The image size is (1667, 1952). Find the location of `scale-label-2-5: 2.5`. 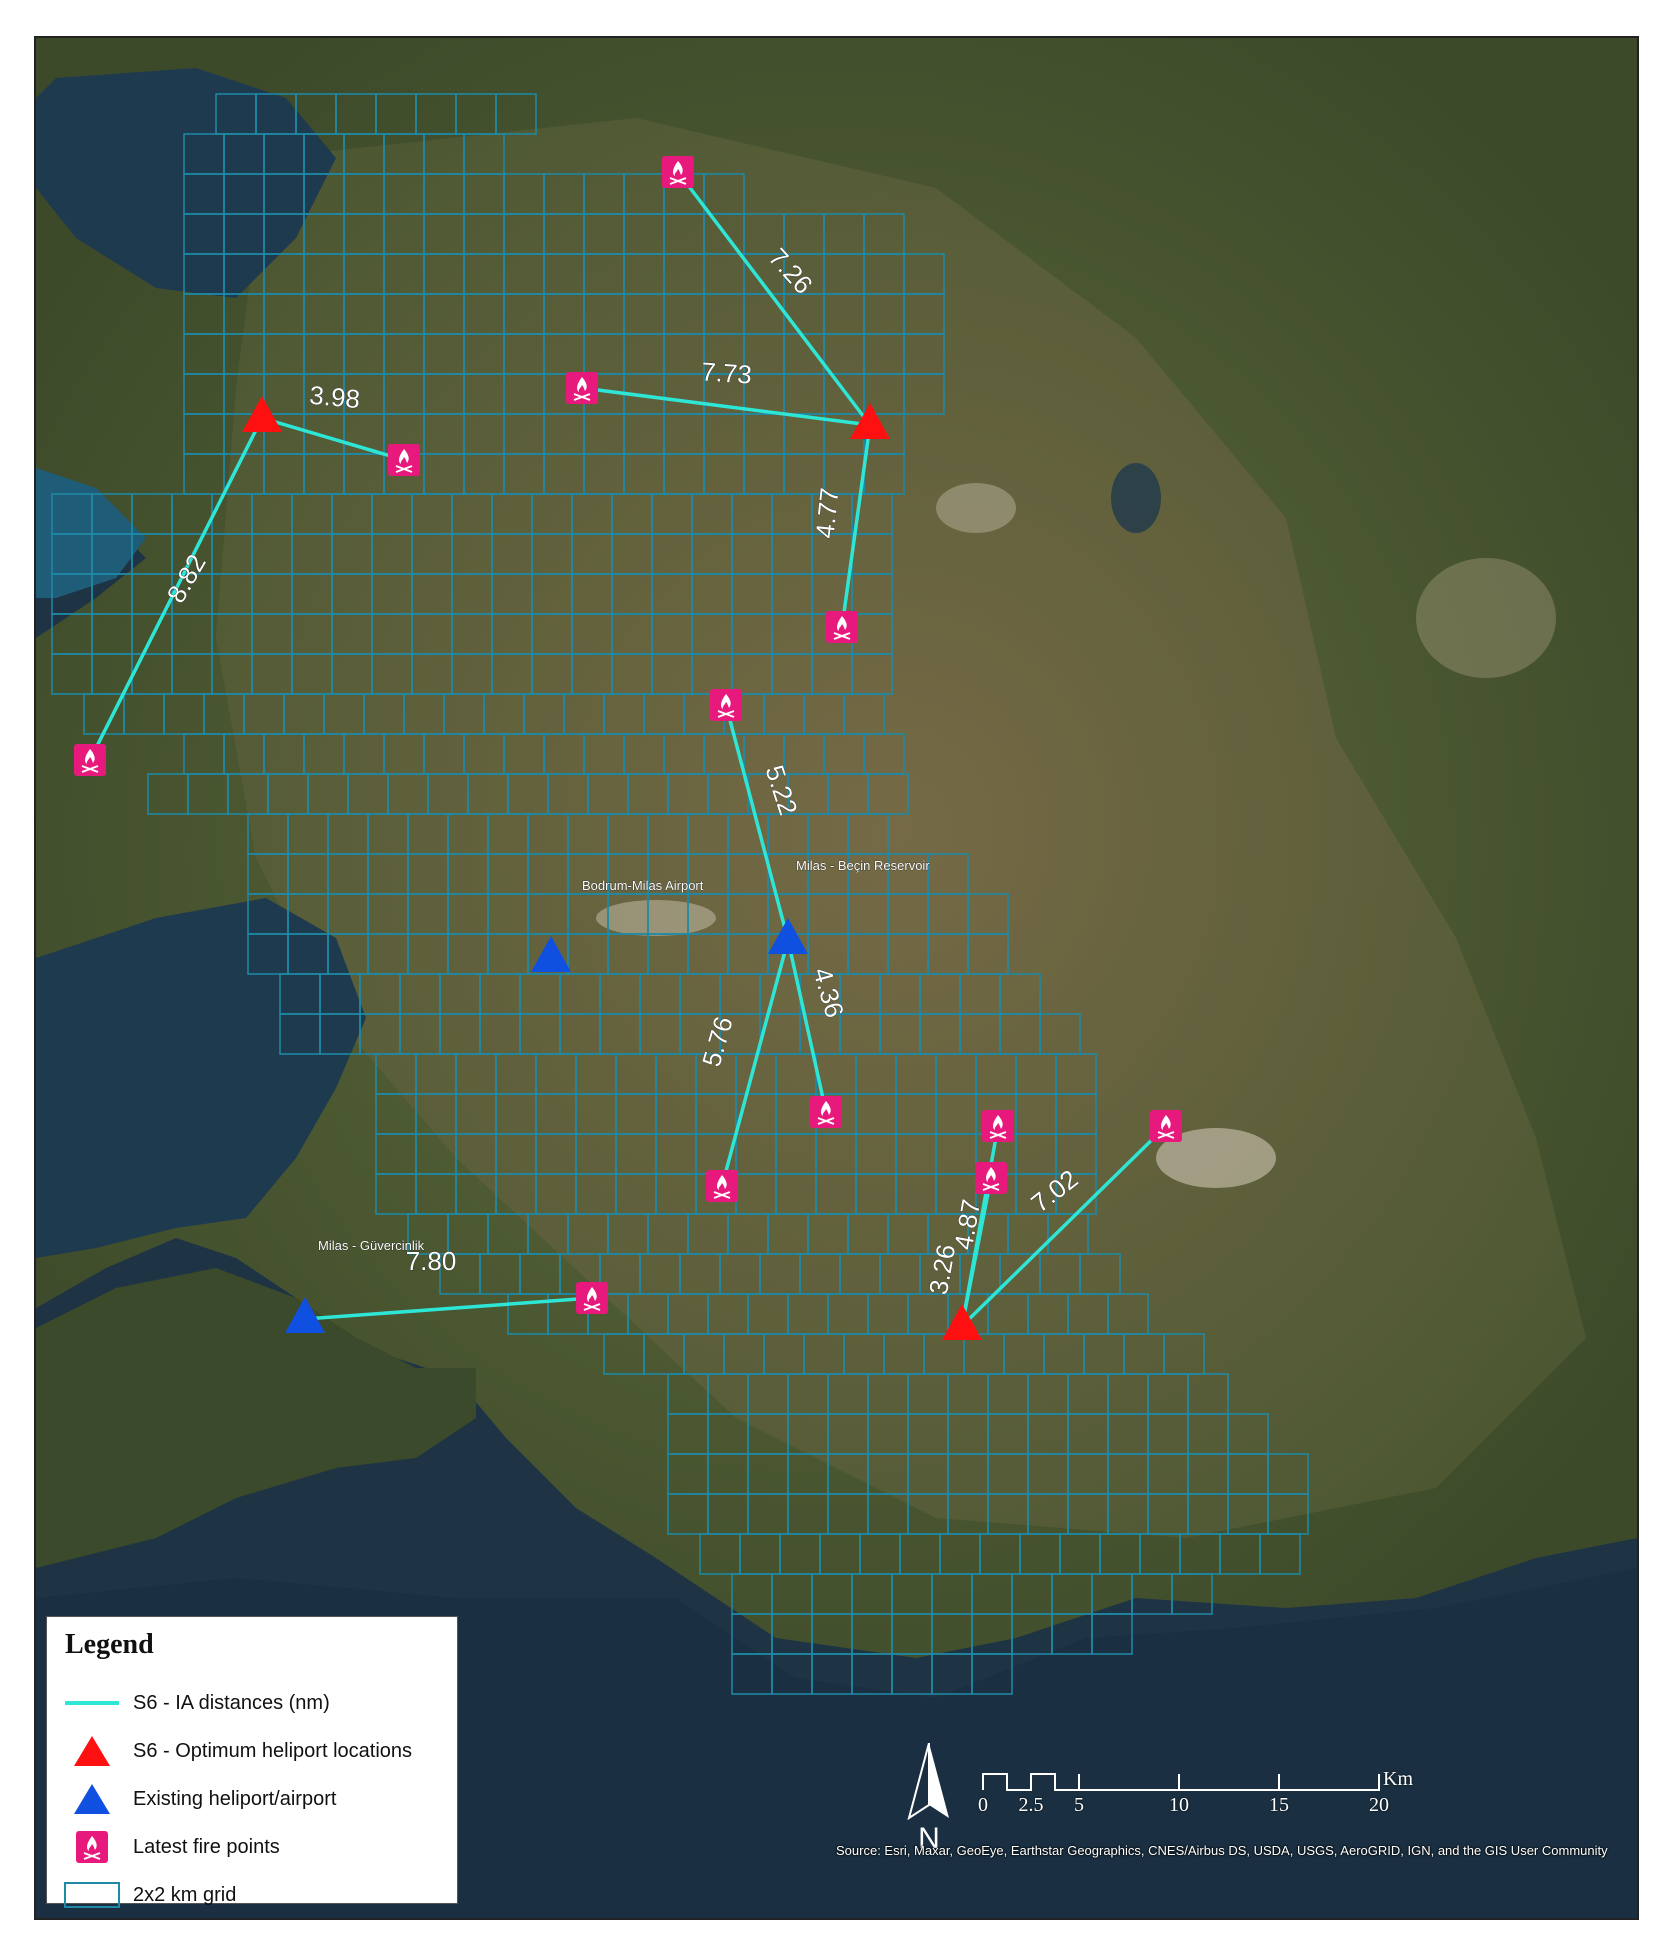

scale-label-2-5: 2.5 is located at coordinates (1031, 1805).